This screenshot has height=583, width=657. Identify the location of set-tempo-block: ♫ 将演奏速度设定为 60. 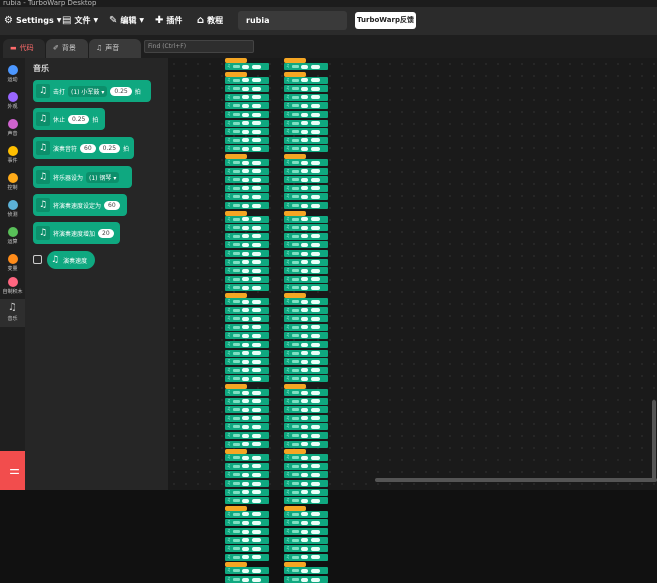
(80, 205).